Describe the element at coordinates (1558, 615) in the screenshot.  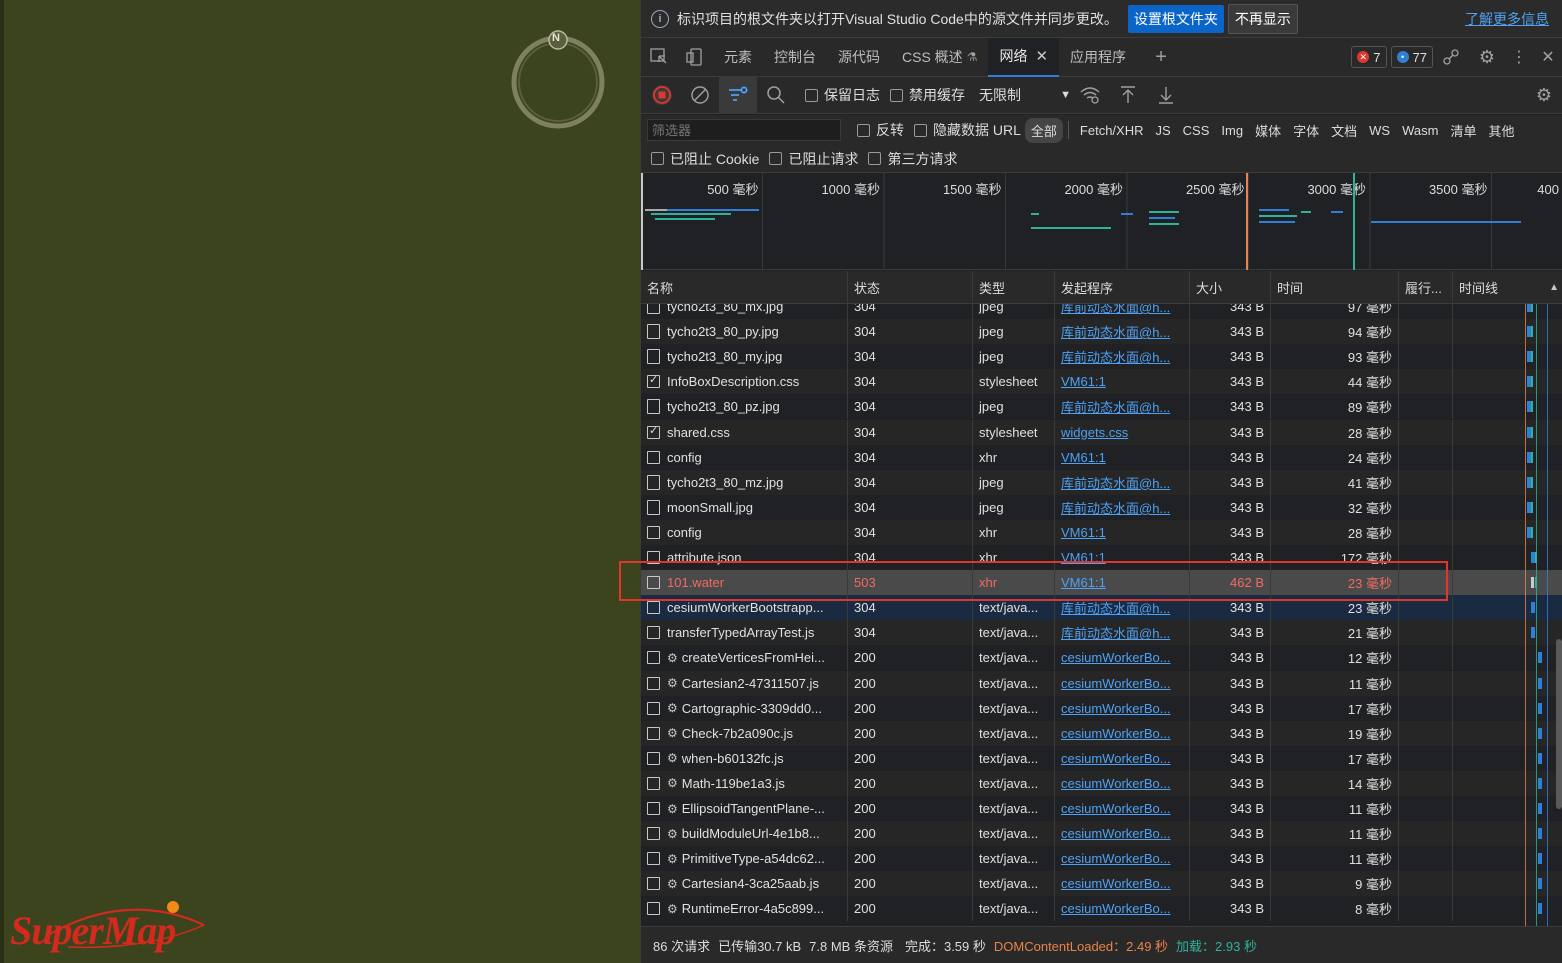
I see `table-scrollbar` at that location.